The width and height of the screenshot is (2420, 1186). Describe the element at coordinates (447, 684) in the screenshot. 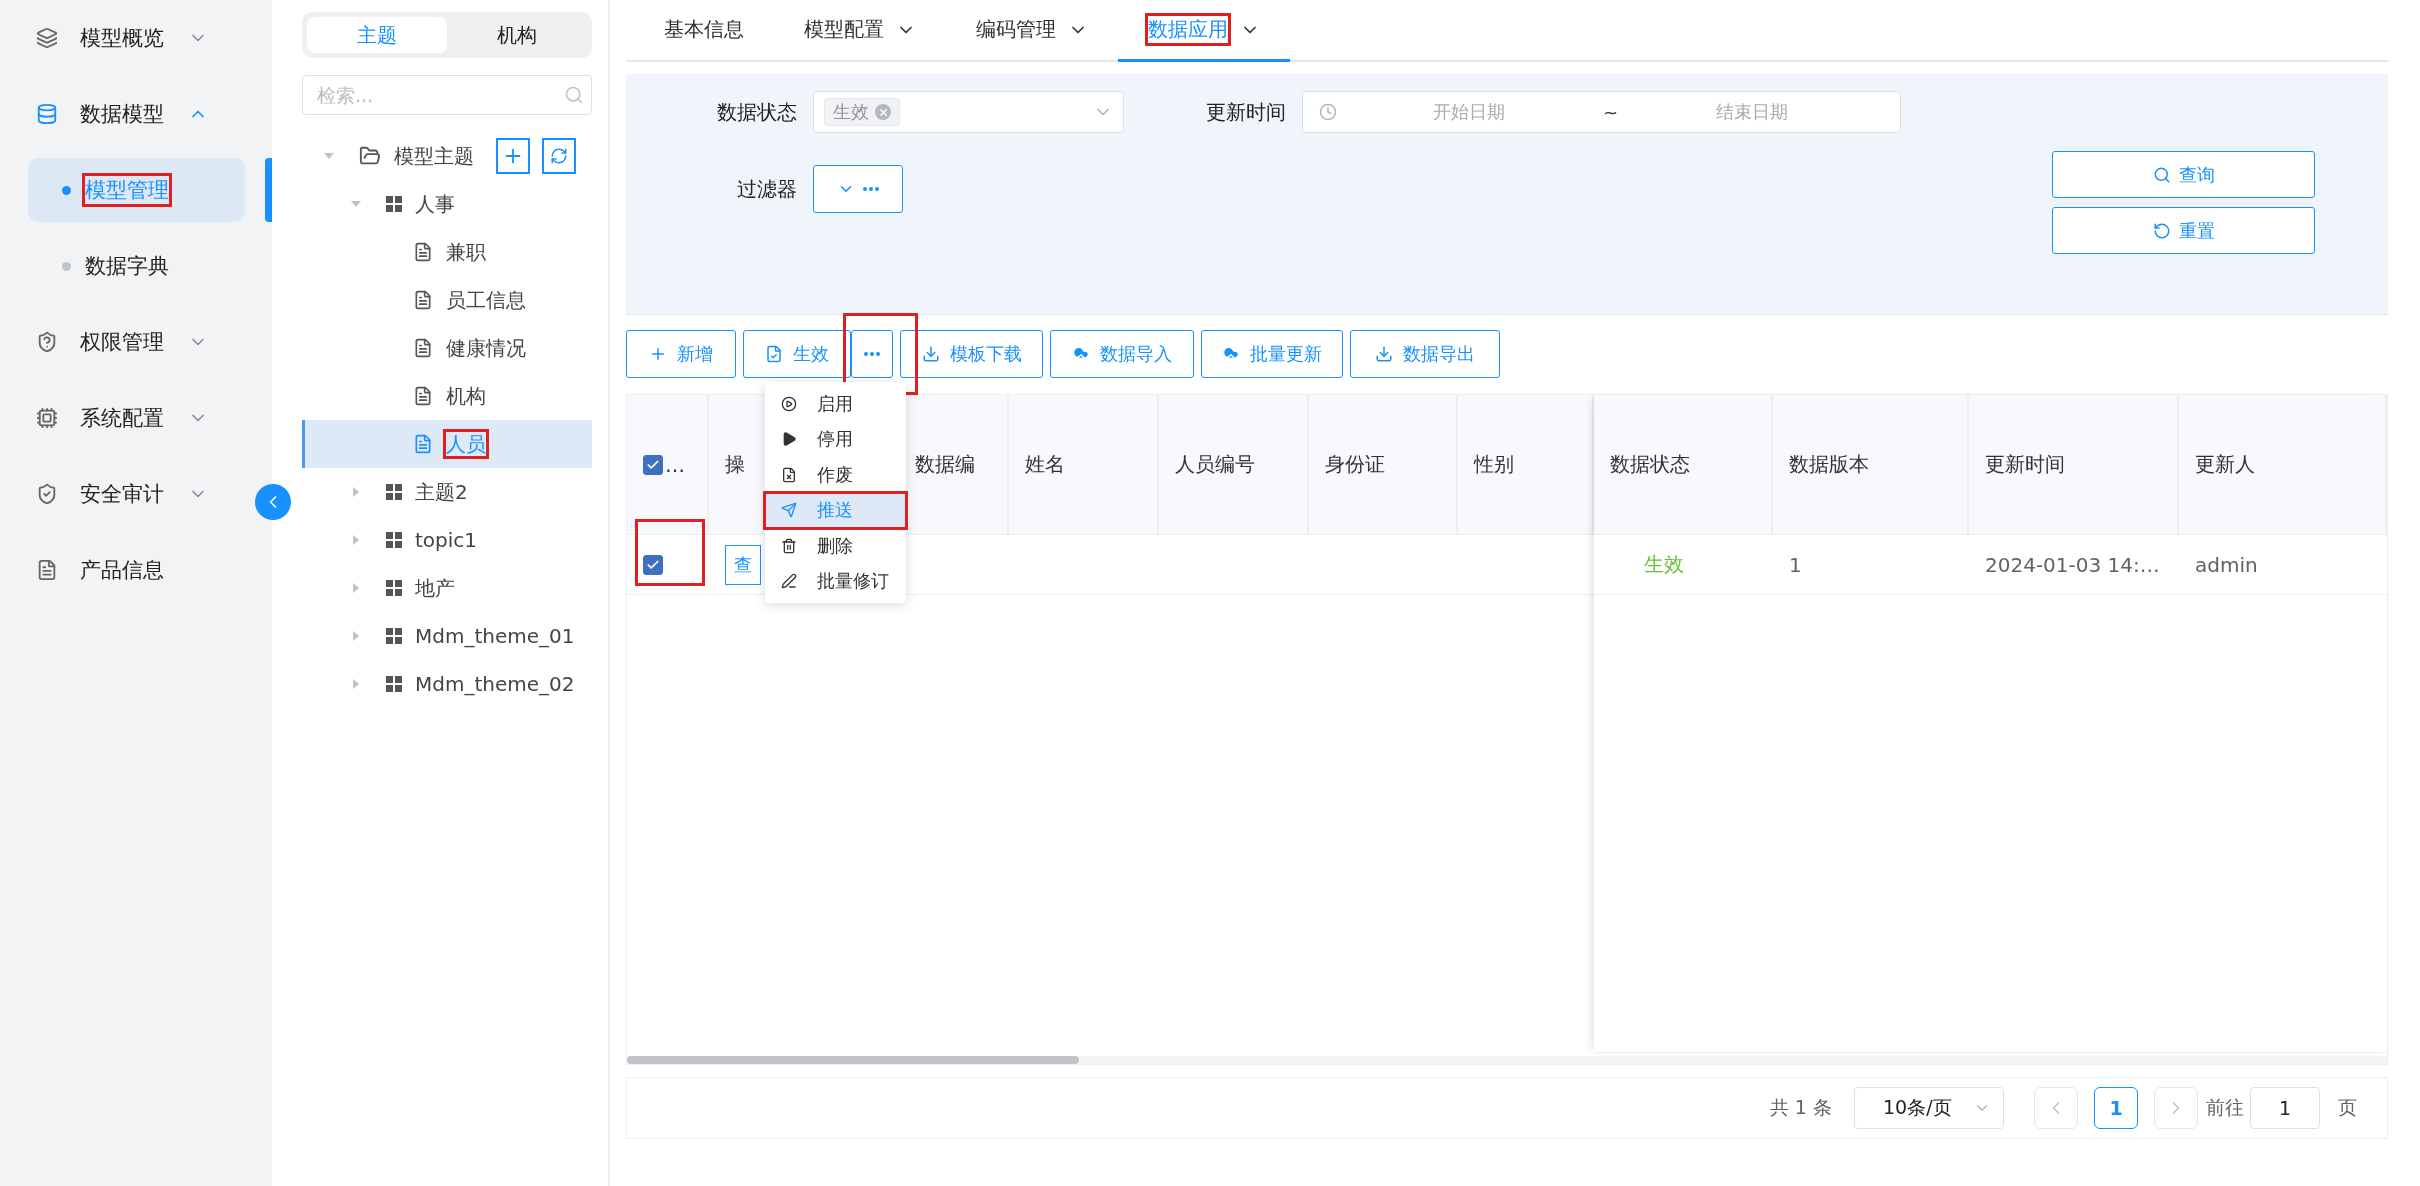

I see `tree-node: Mdm_theme_02` at that location.